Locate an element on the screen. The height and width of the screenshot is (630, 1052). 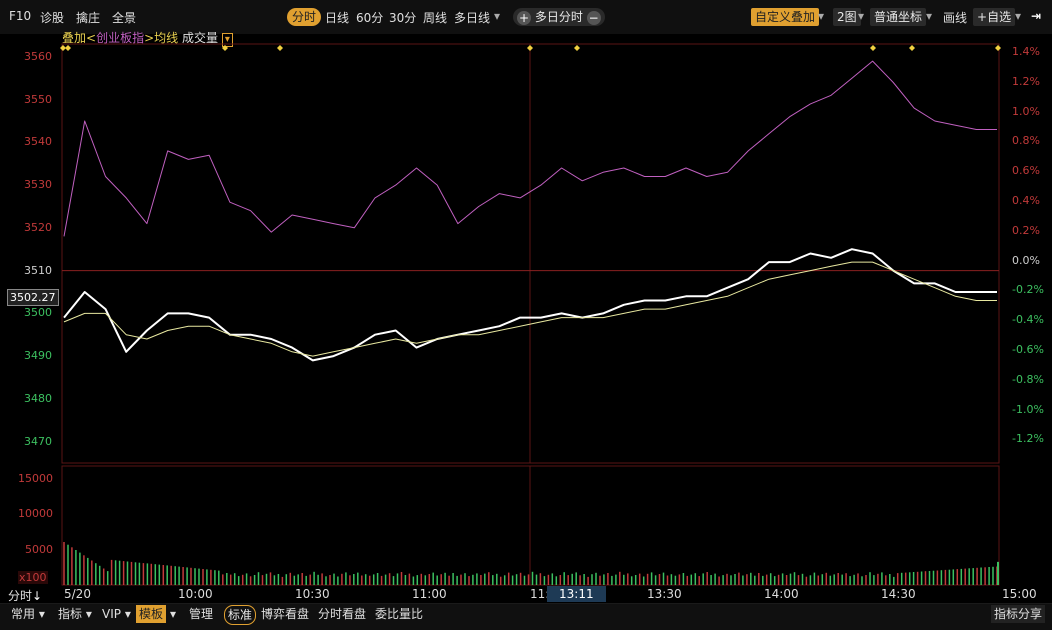
indicator-label: 指标 is located at coordinates (70, 614).